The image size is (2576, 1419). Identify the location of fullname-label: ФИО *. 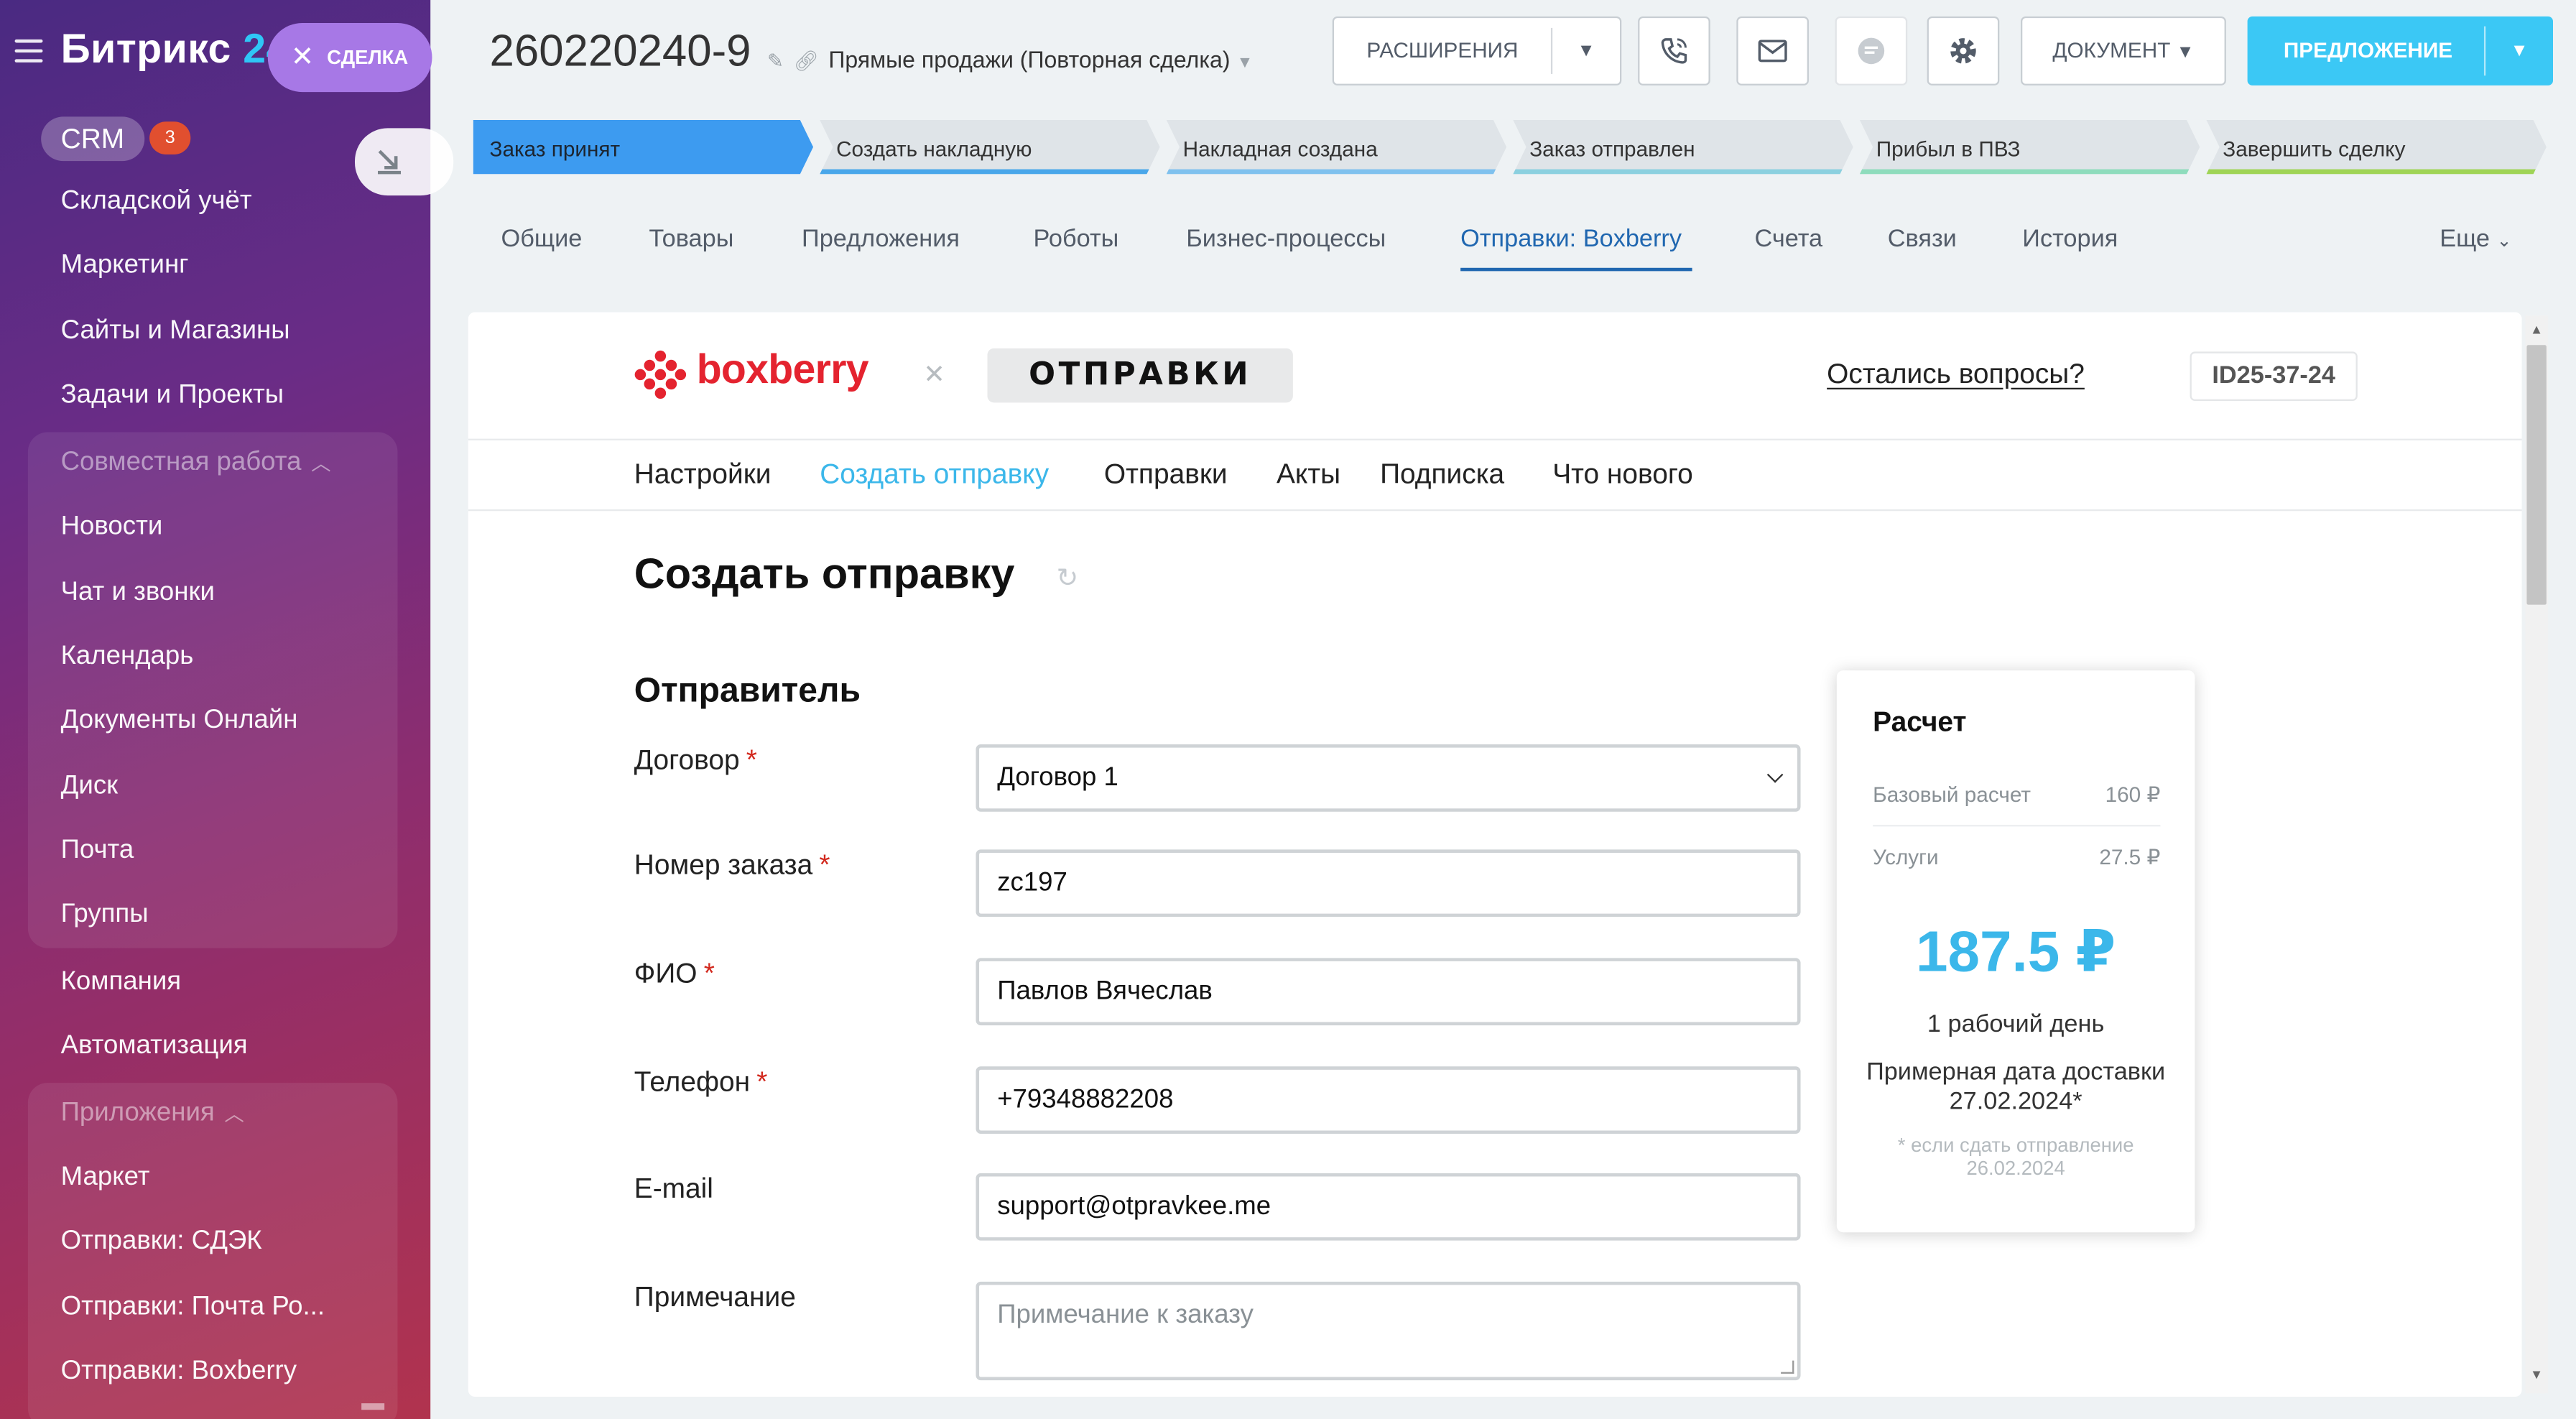
(674, 974).